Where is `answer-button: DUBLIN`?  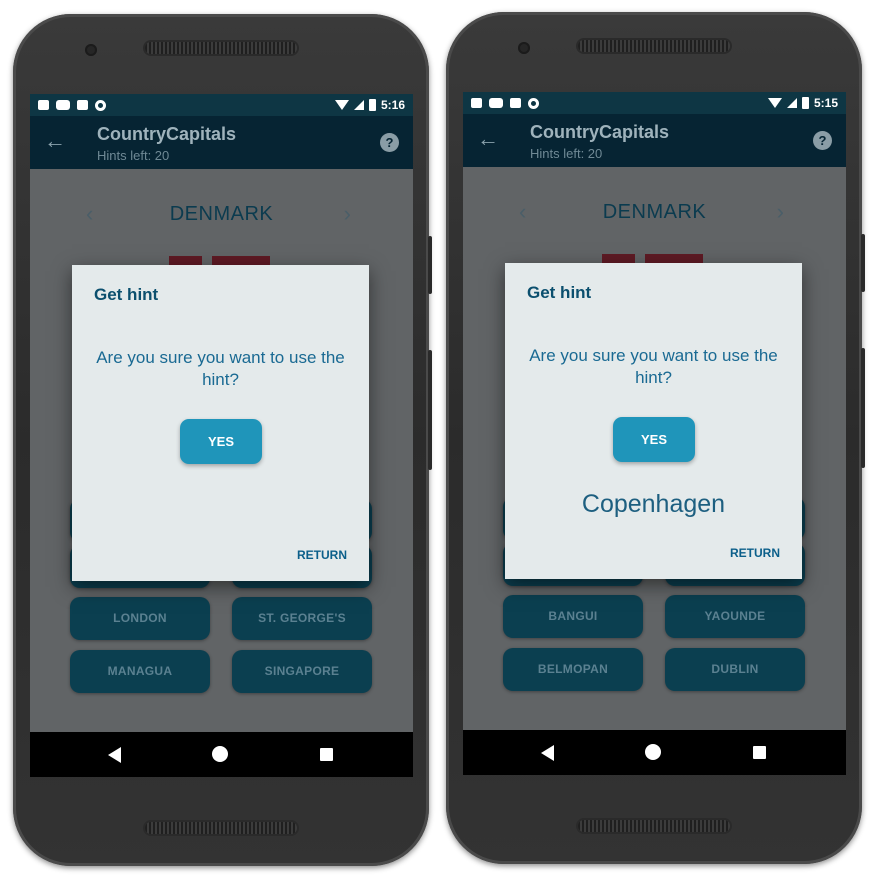
answer-button: DUBLIN is located at coordinates (735, 669).